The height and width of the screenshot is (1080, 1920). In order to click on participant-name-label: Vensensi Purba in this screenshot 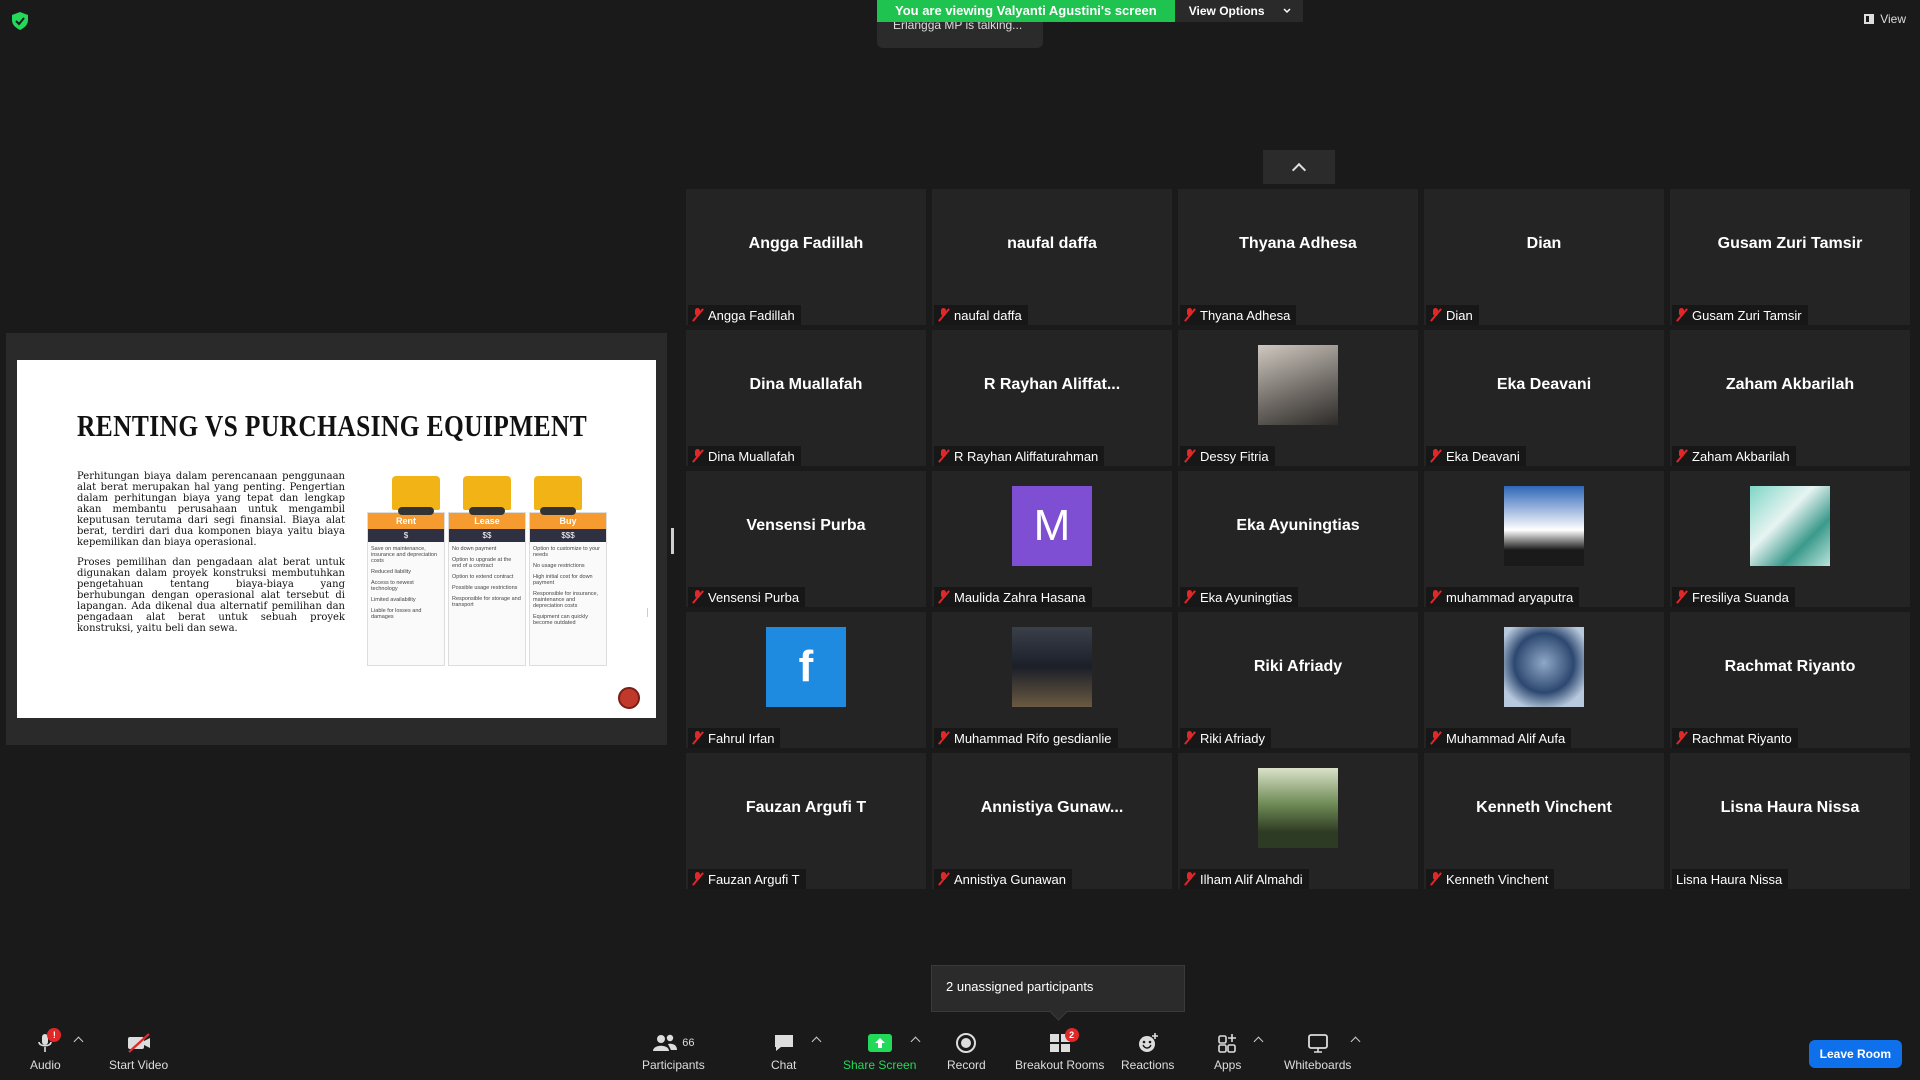, I will do `click(747, 597)`.